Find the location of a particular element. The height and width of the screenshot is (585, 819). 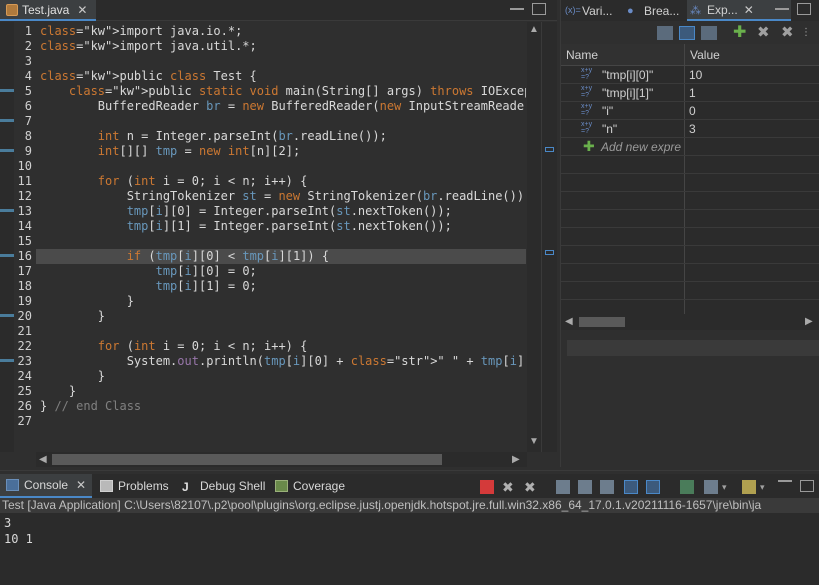

expression-detail-pane is located at coordinates (693, 348).